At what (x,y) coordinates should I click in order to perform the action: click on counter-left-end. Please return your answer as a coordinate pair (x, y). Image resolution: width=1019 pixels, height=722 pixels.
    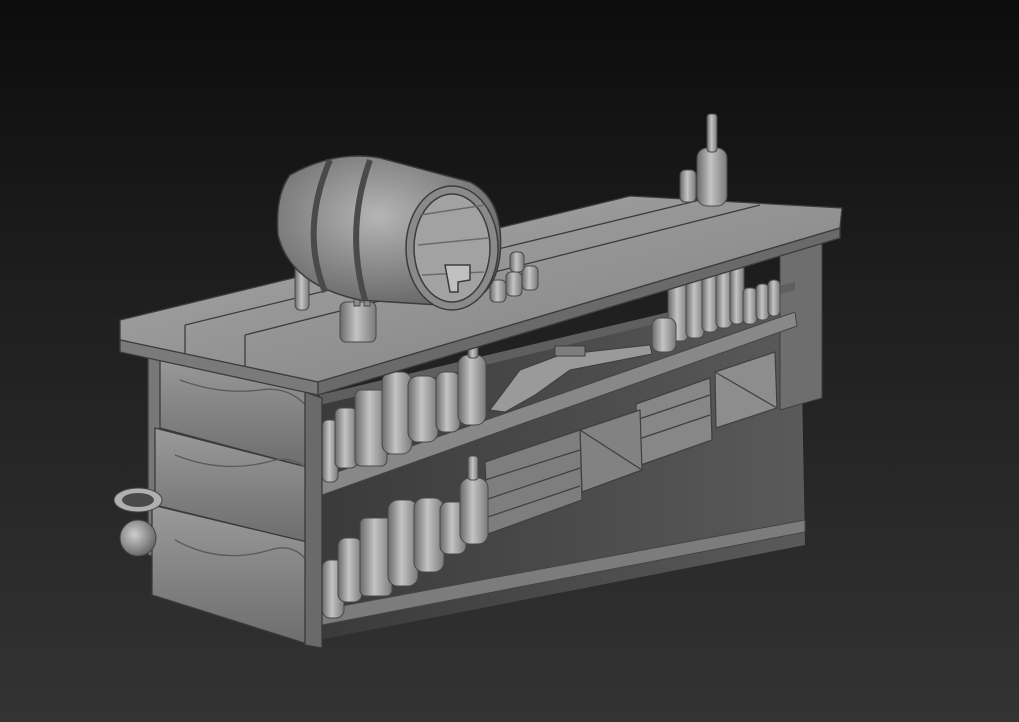
    Looking at the image, I should click on (235, 499).